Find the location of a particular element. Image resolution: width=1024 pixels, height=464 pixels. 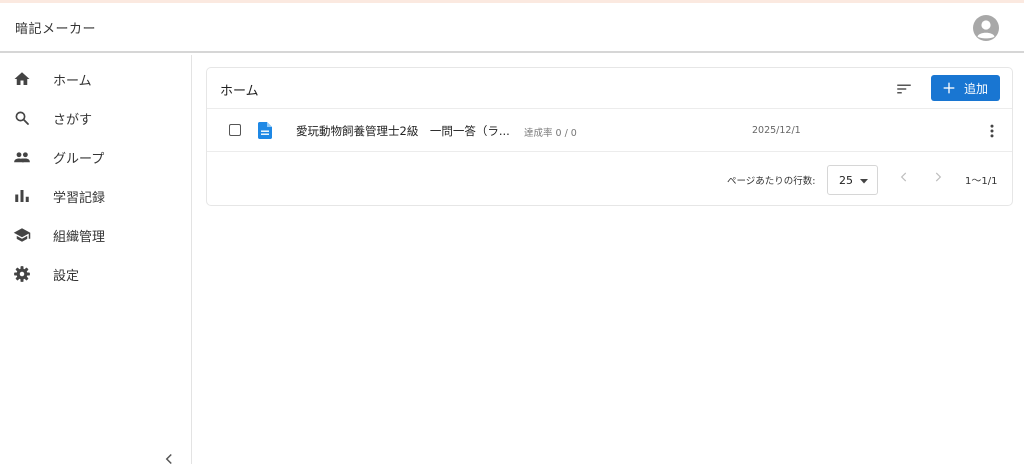

account-avatar is located at coordinates (986, 28).